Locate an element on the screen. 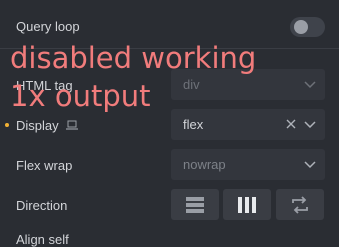  toggle-knob is located at coordinates (301, 27).